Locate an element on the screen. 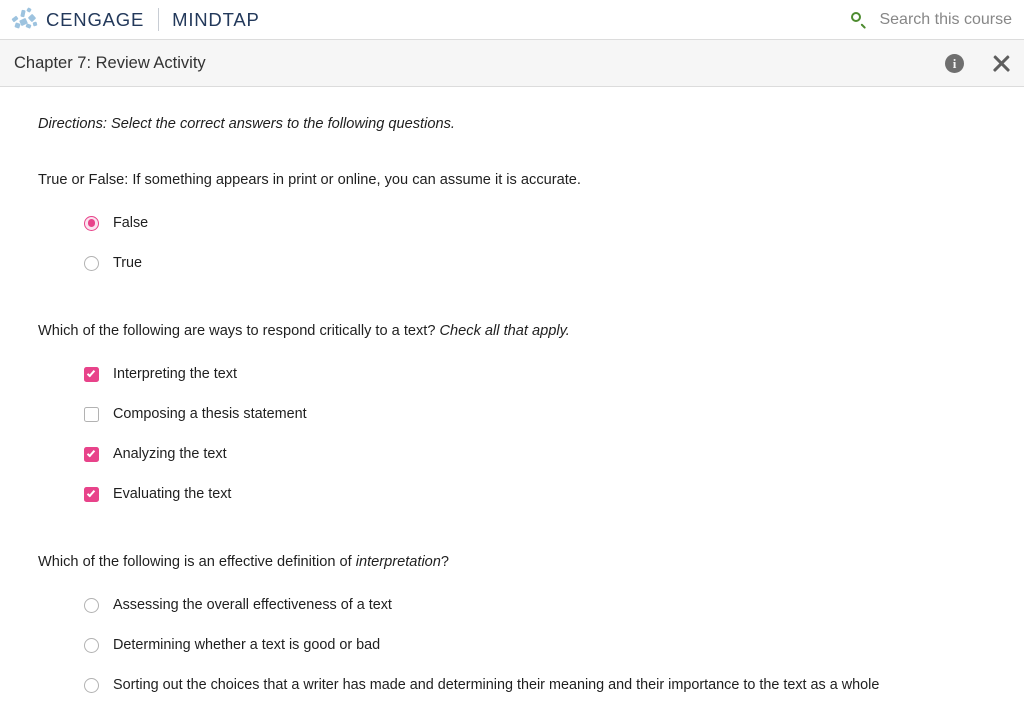 This screenshot has width=1024, height=705. question-text-emphasis: Check all that apply. is located at coordinates (504, 331).